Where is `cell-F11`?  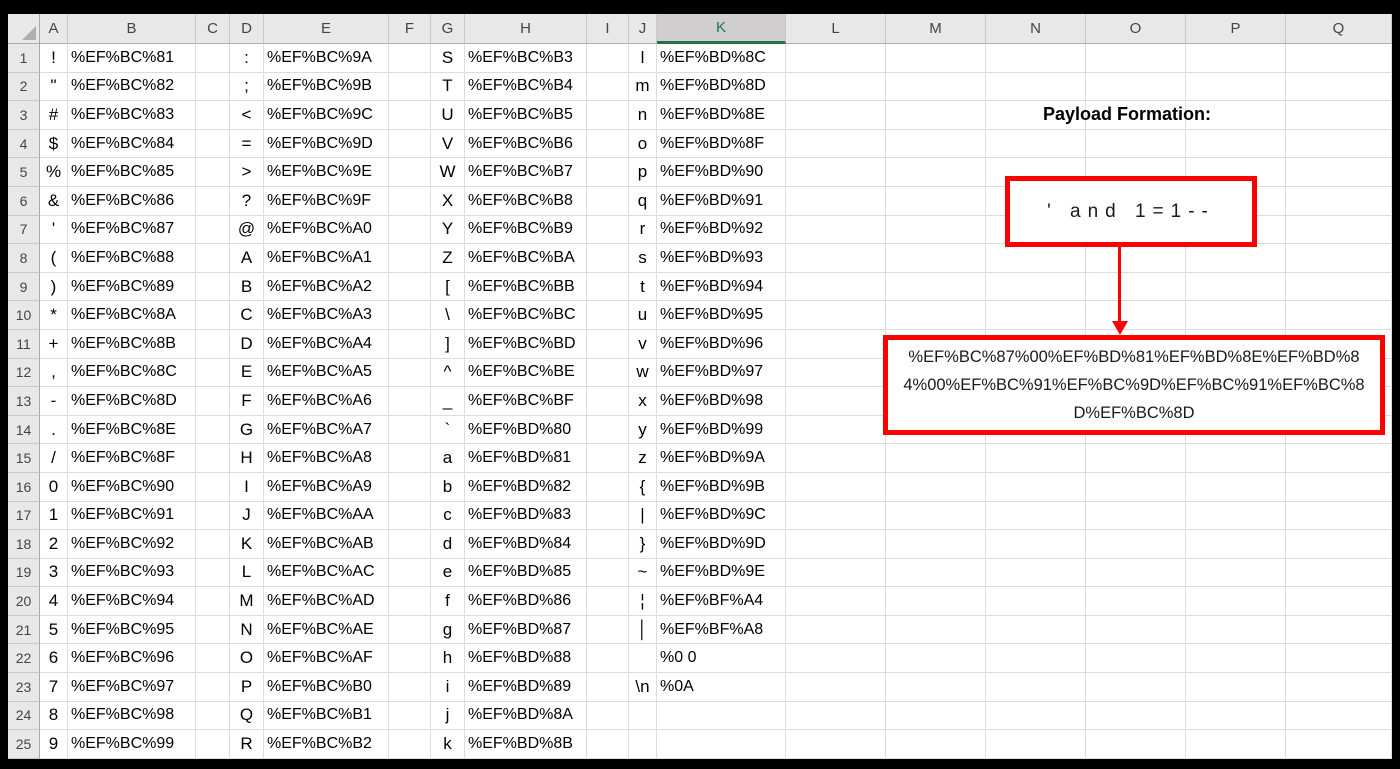 cell-F11 is located at coordinates (410, 344).